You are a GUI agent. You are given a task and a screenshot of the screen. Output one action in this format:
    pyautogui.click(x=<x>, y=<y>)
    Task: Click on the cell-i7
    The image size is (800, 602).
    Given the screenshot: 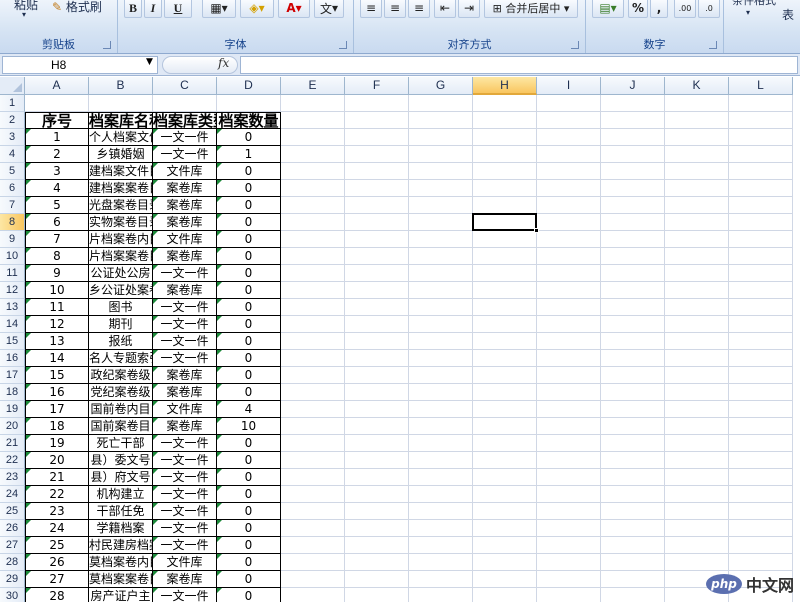 What is the action you would take?
    pyautogui.click(x=569, y=205)
    